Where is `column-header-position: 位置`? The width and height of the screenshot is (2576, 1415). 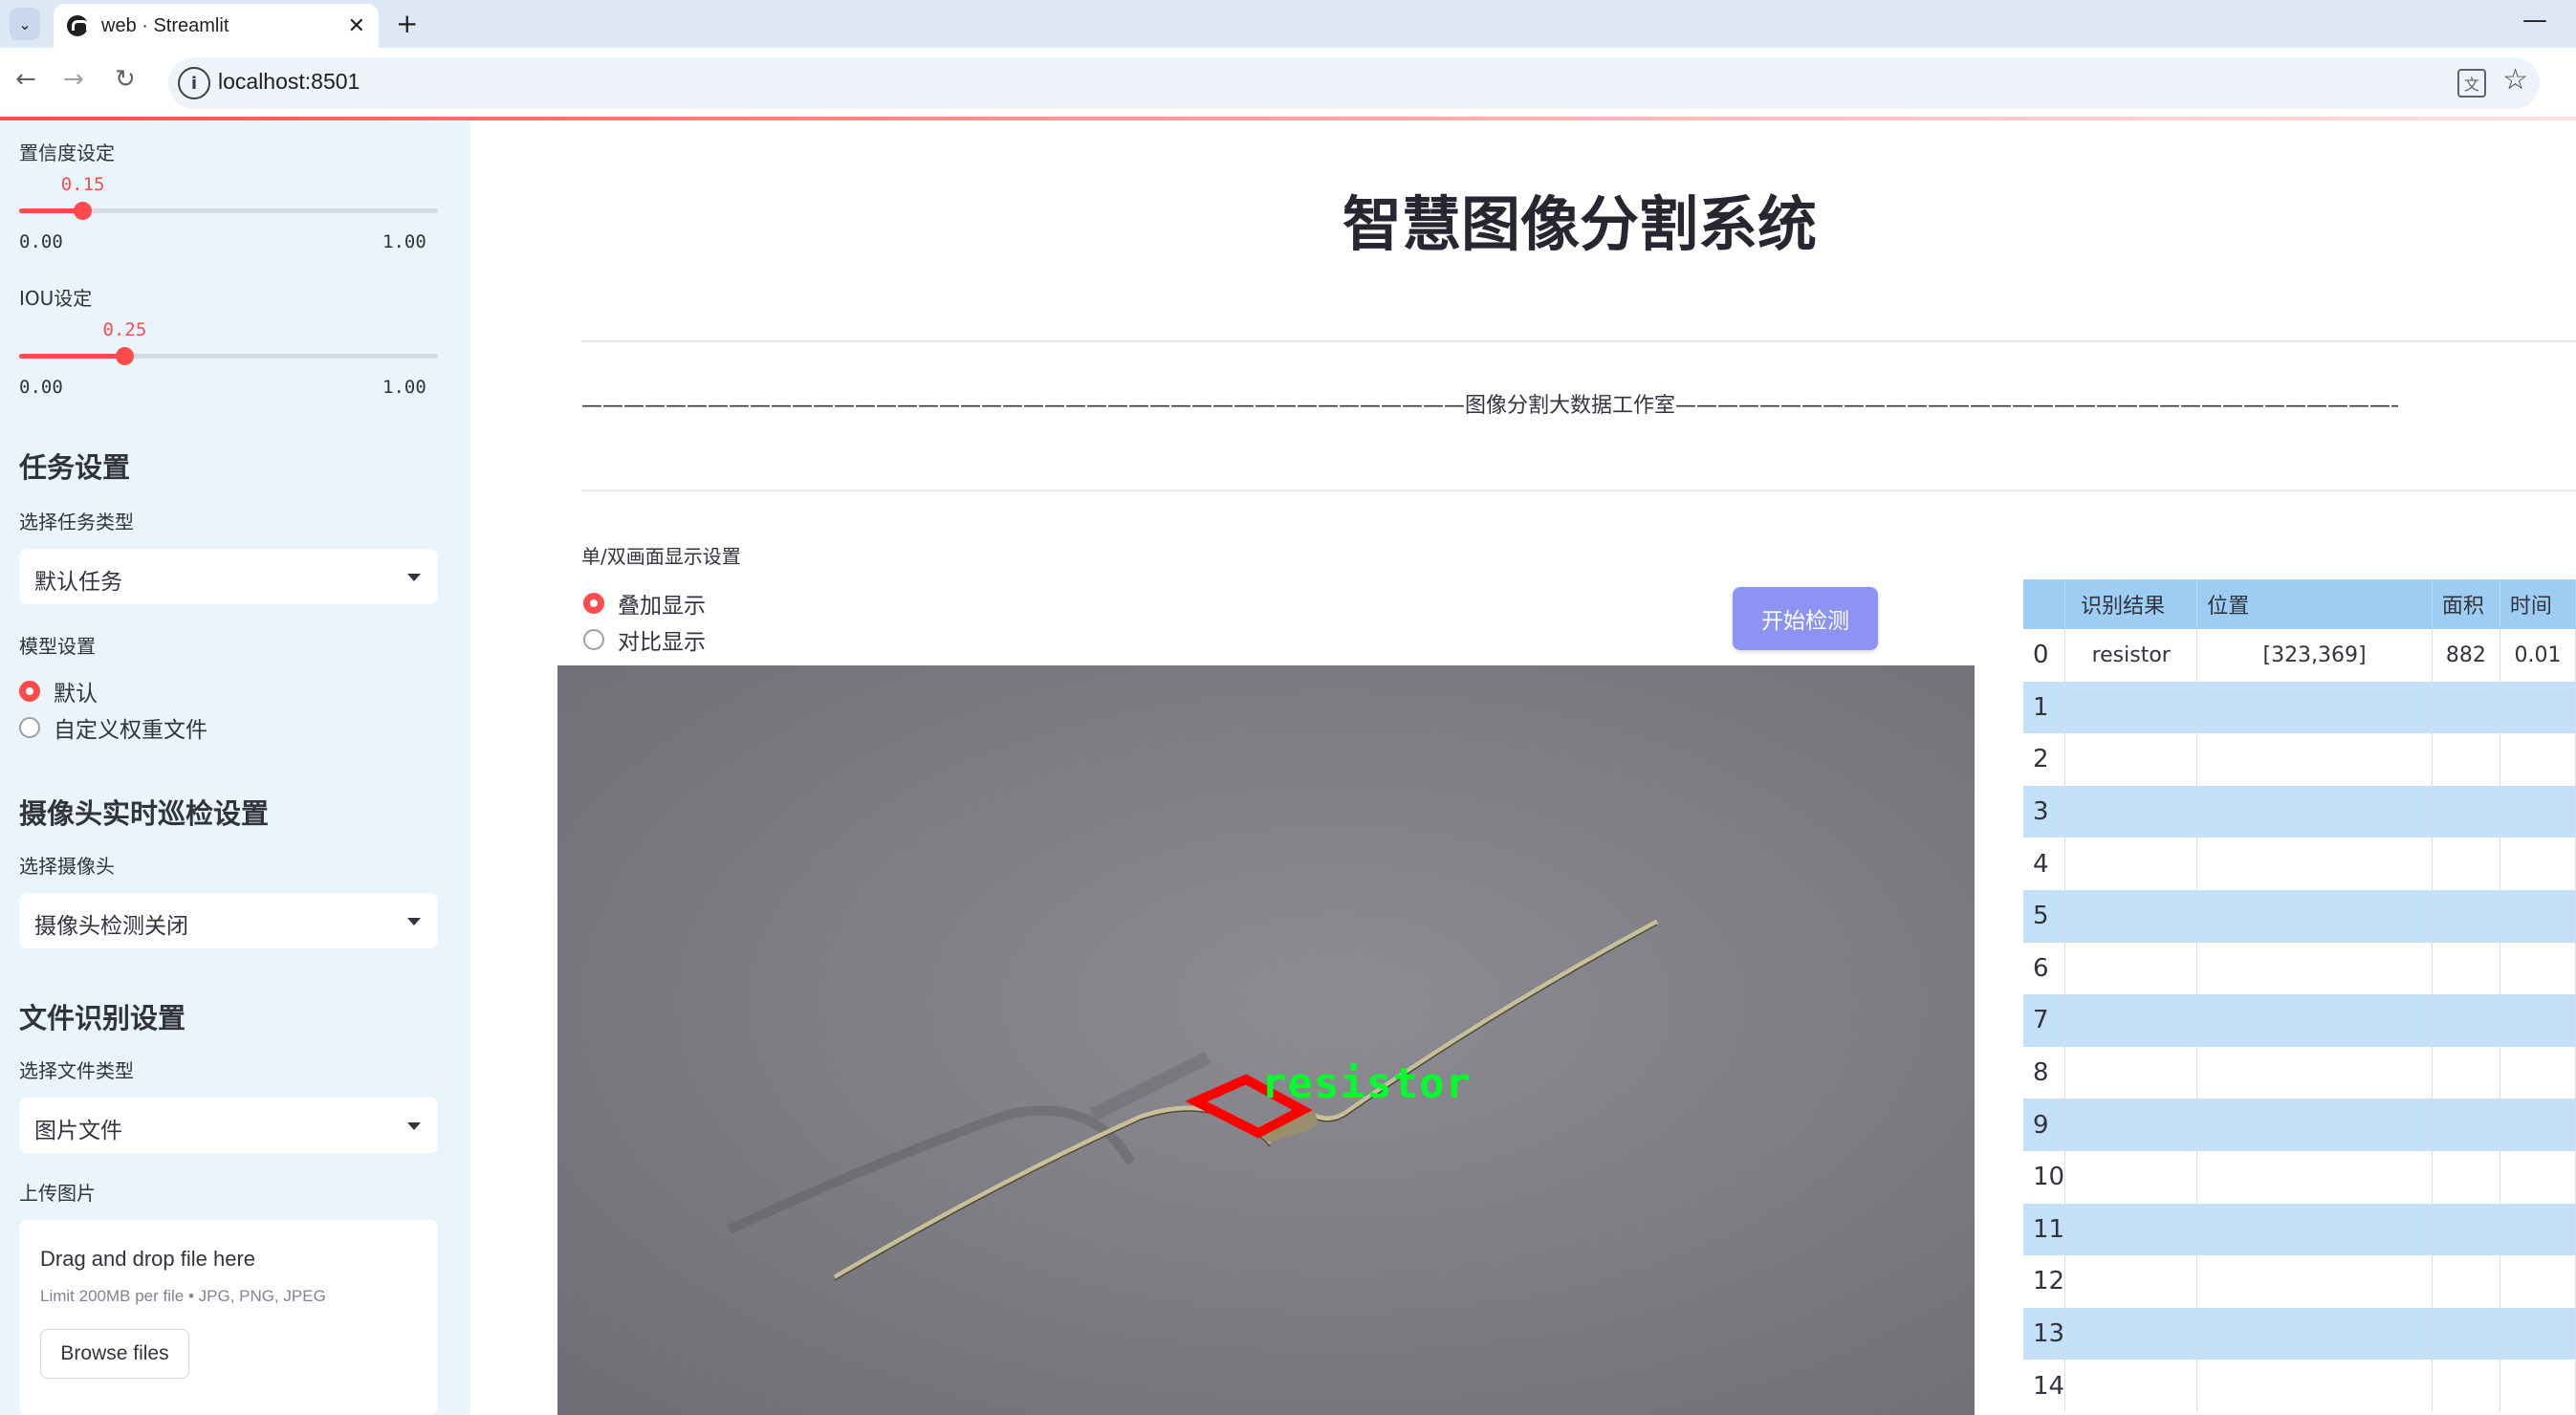
column-header-position: 位置 is located at coordinates (2314, 604).